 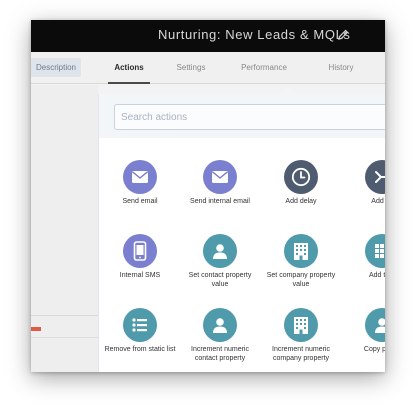 I want to click on search-area, so click(x=242, y=116).